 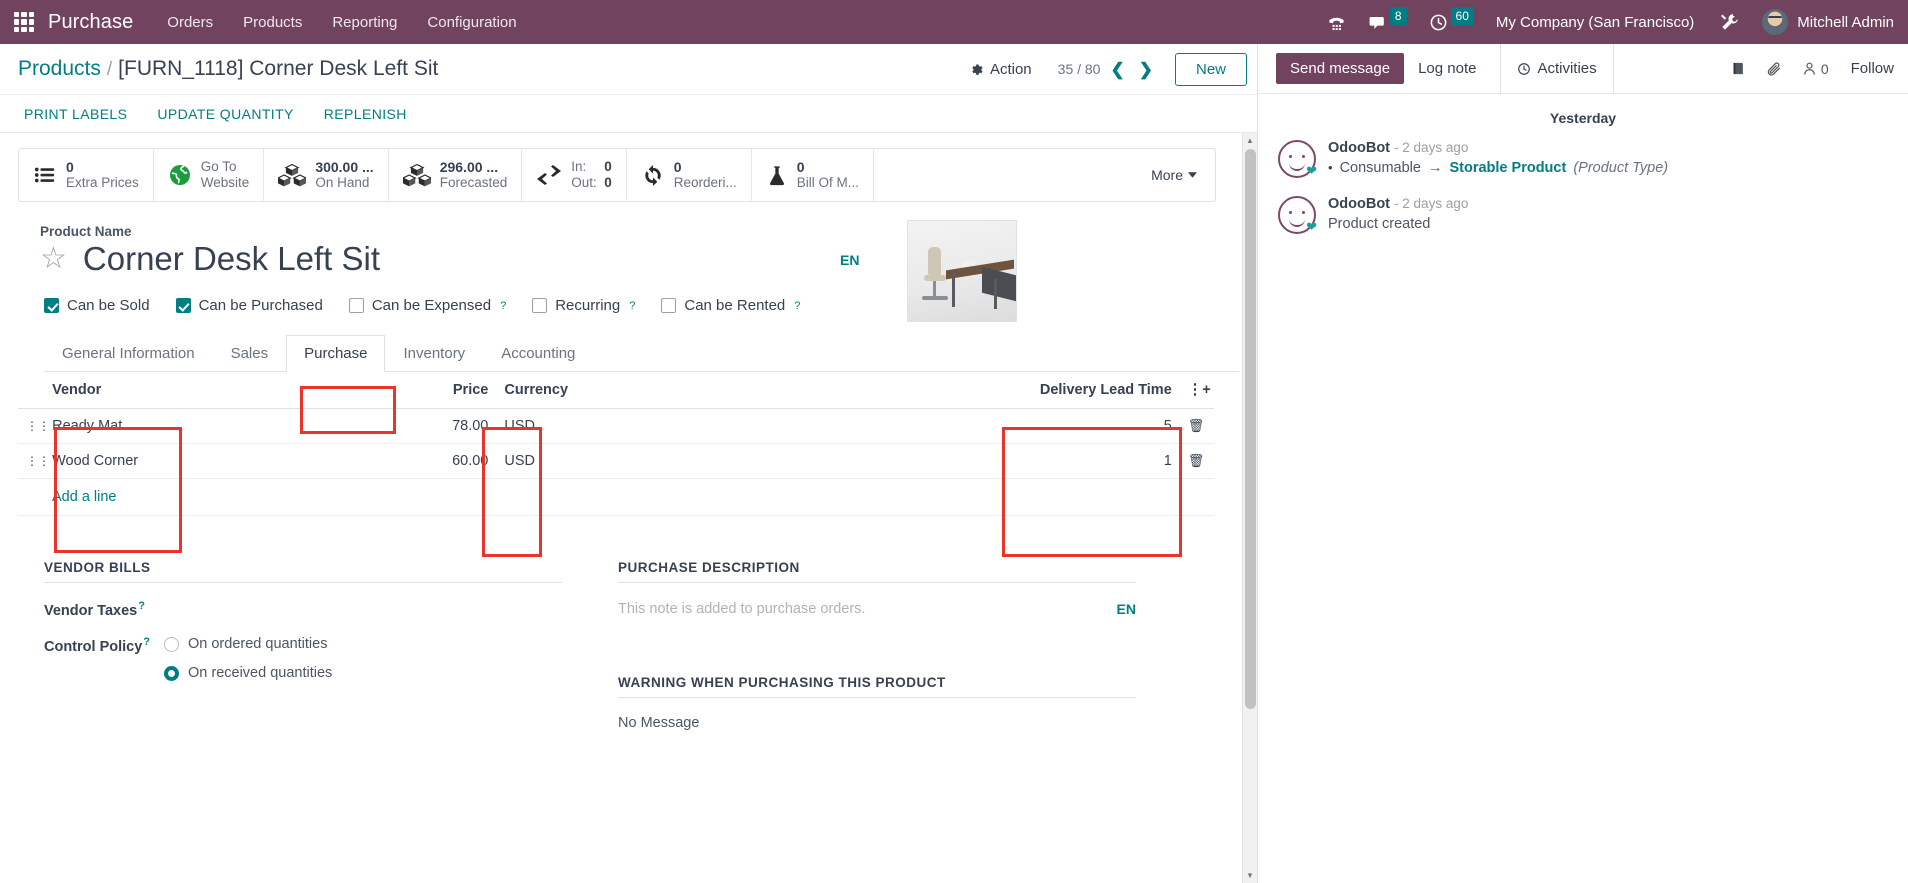 What do you see at coordinates (1210, 69) in the screenshot?
I see `new-button: New` at bounding box center [1210, 69].